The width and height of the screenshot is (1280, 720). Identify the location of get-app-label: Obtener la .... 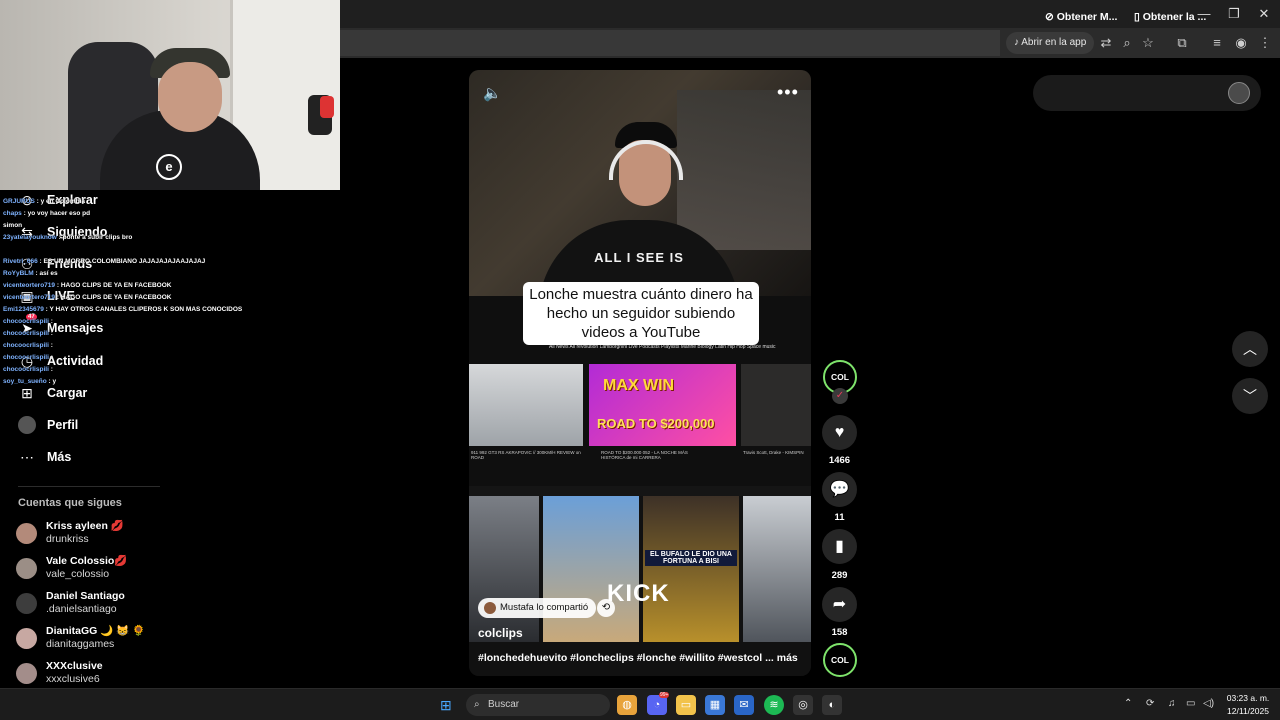
(1174, 17).